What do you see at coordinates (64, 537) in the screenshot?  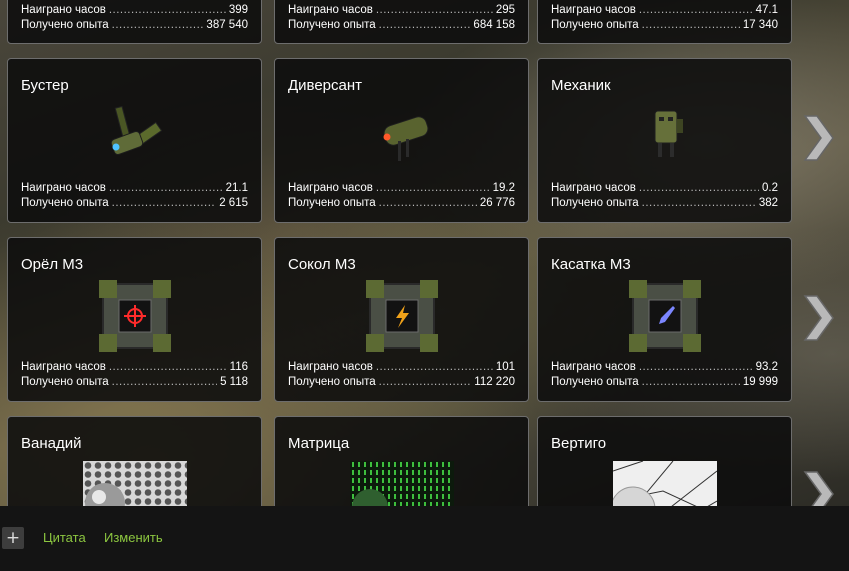 I see `quote-link: Цитата` at bounding box center [64, 537].